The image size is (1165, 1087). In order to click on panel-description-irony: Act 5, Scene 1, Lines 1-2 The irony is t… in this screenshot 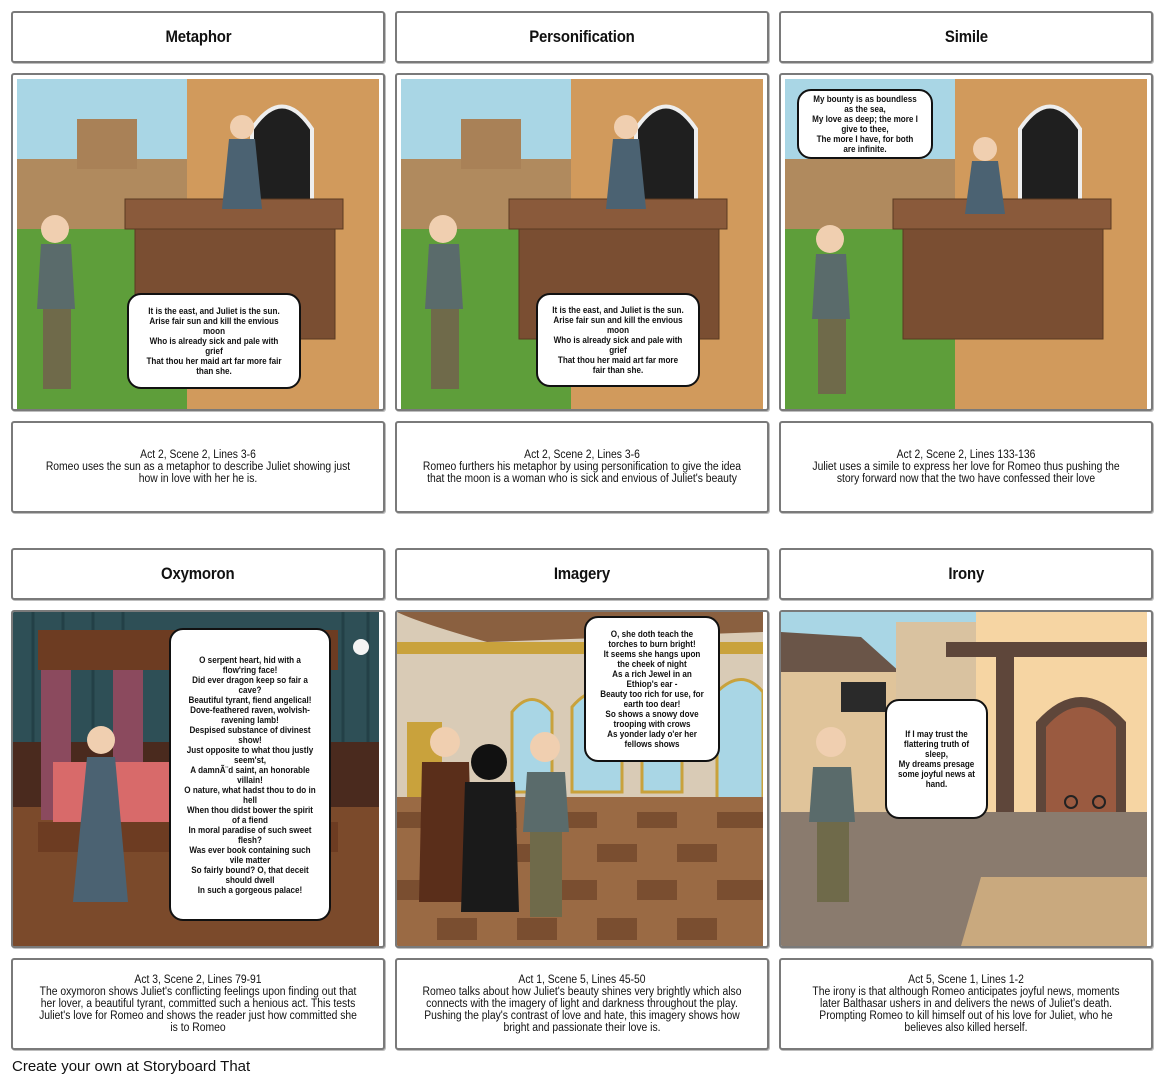, I will do `click(966, 1004)`.